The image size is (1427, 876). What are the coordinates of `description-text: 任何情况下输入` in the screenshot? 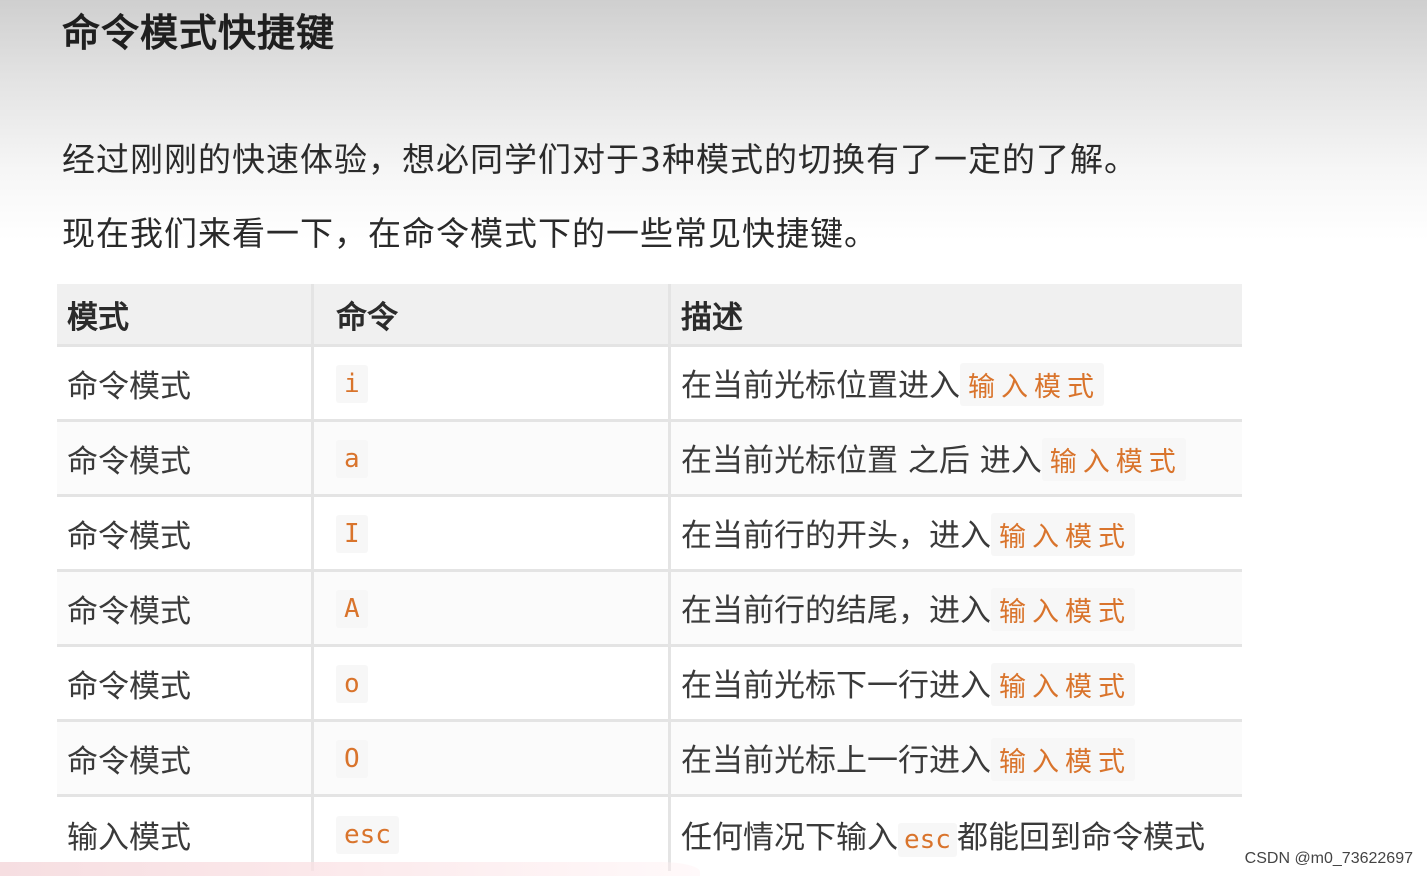 It's located at (789, 837).